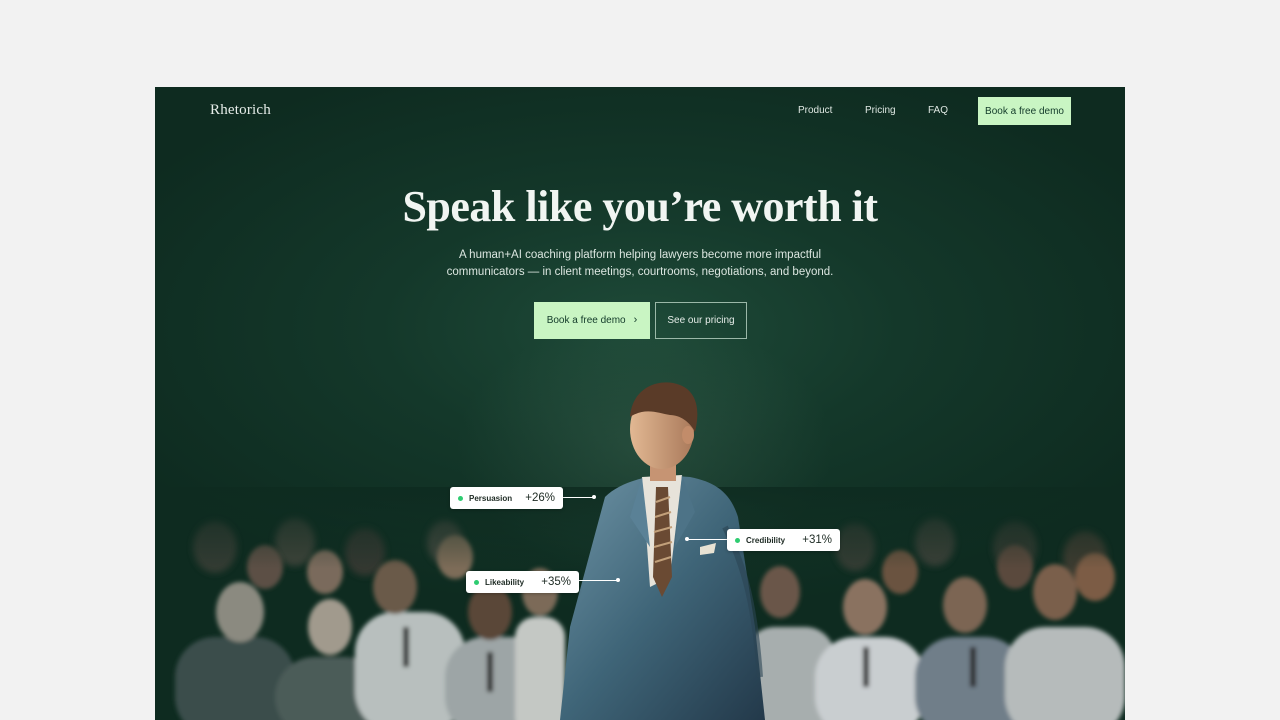 The image size is (1280, 720). Describe the element at coordinates (640, 206) in the screenshot. I see `hero-title: Speak like you’re worth it` at that location.